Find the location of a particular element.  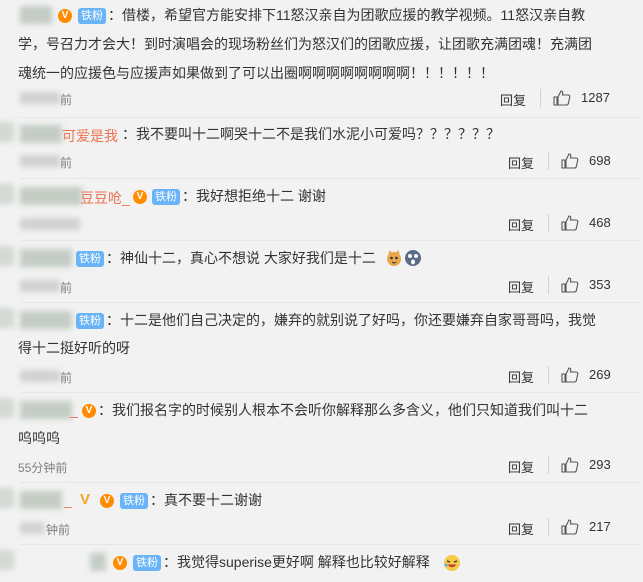

comment-text-line: ：十二是他们自己决定的，嫌弃的就别说了好吗，你还要嫌弃自家哥哥吗，我觉 is located at coordinates (351, 320).